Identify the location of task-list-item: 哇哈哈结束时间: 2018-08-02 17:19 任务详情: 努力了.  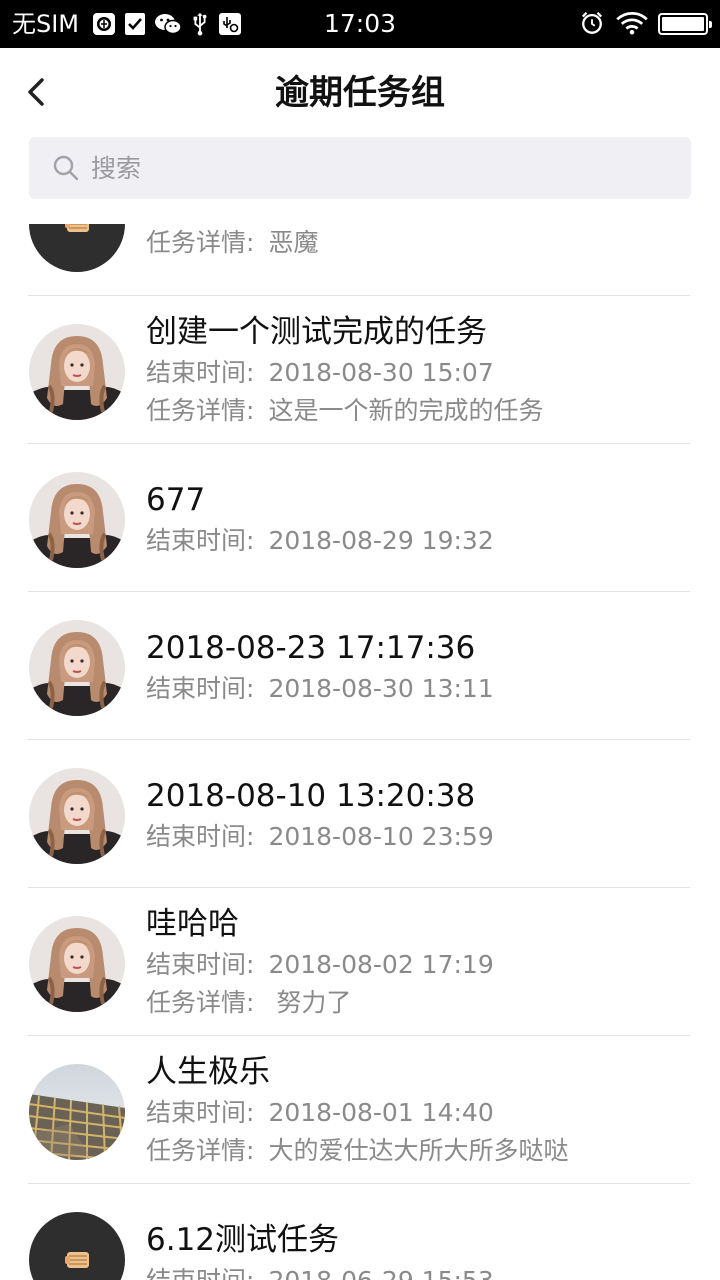
(360, 962).